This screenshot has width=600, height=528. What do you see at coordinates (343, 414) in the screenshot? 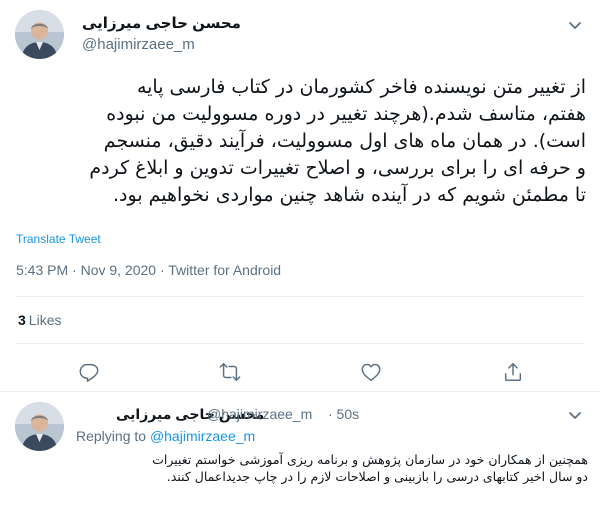
I see `reply-time: · 50s` at bounding box center [343, 414].